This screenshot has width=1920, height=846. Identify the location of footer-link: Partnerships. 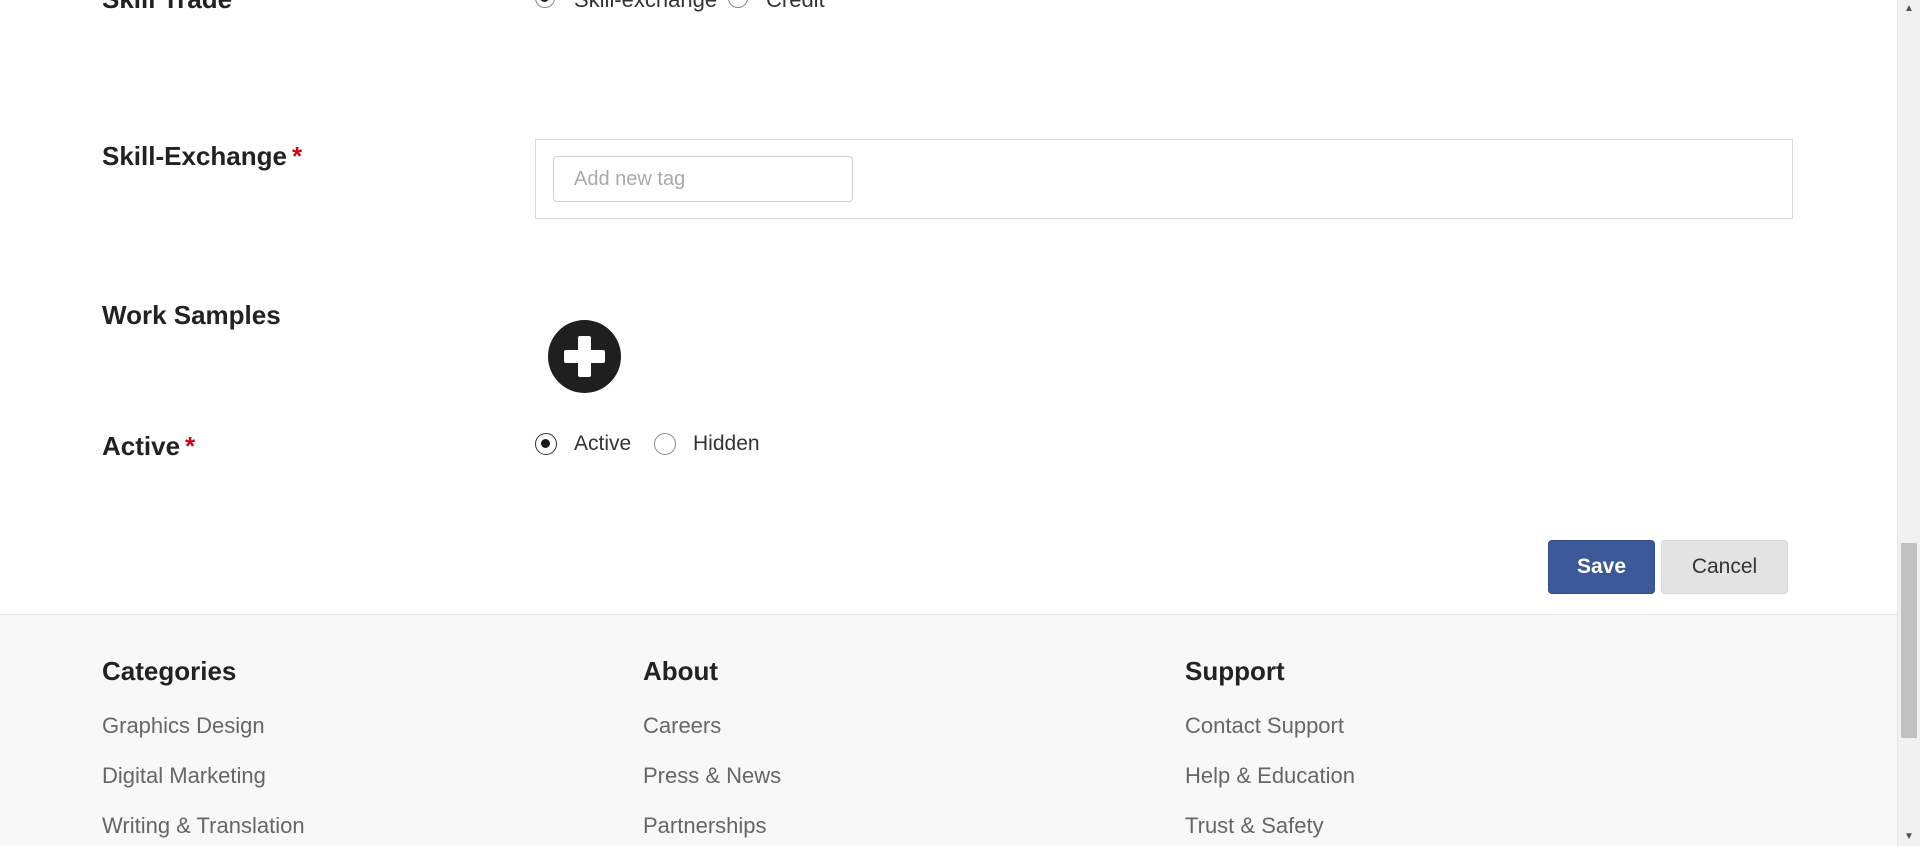
(712, 828).